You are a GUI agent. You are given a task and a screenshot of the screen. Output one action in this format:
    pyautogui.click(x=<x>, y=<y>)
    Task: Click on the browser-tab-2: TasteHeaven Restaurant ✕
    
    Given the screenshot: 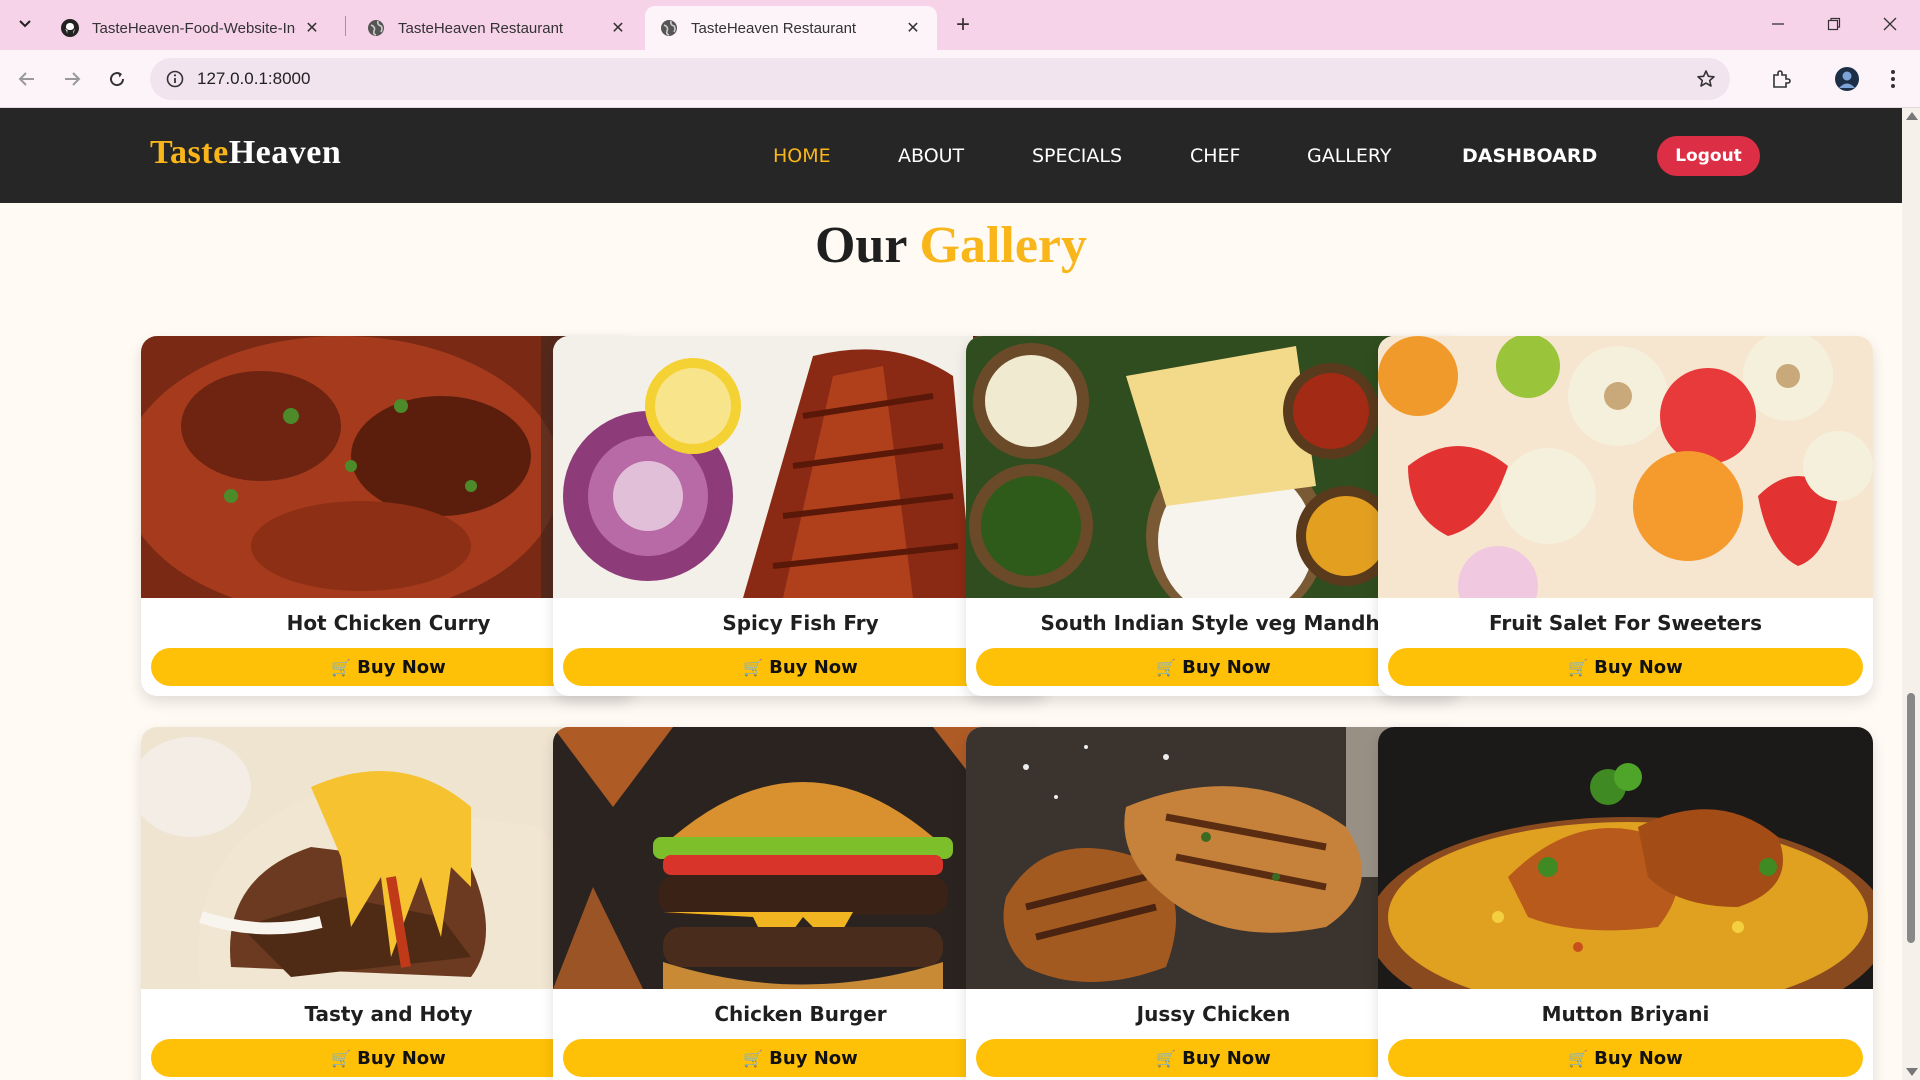 What is the action you would take?
    pyautogui.click(x=497, y=28)
    